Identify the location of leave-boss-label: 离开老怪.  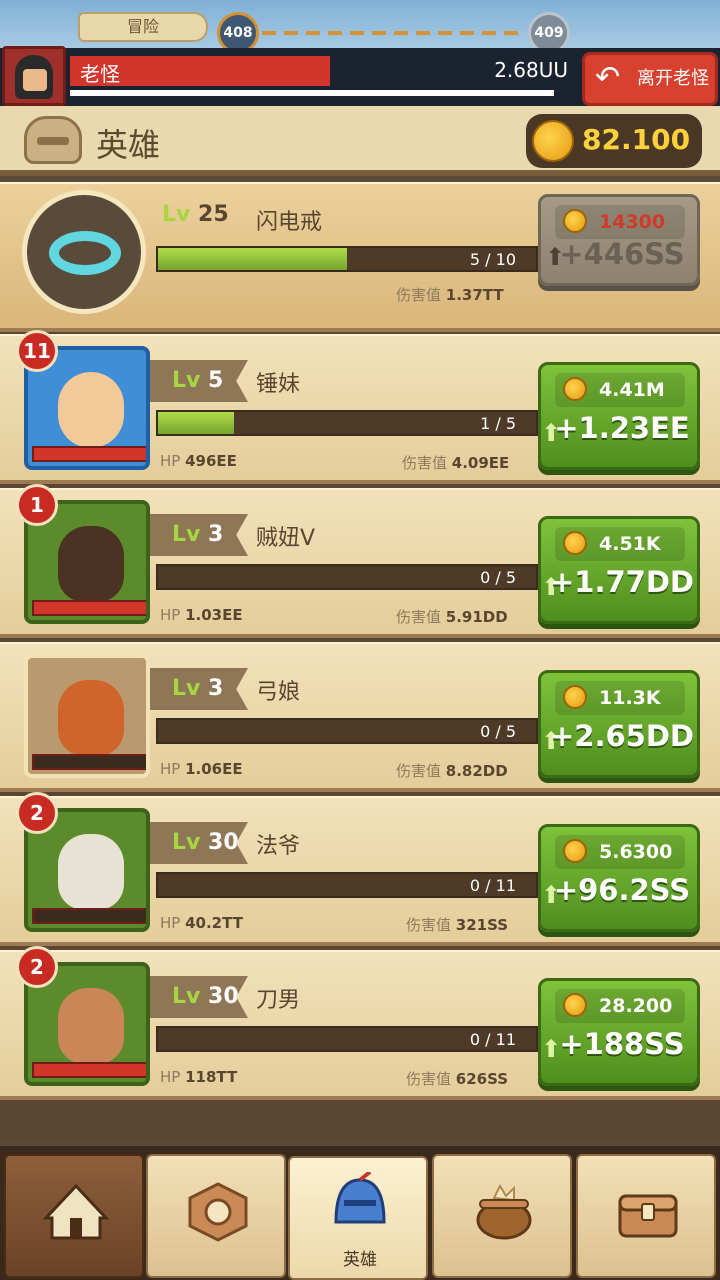
(673, 78).